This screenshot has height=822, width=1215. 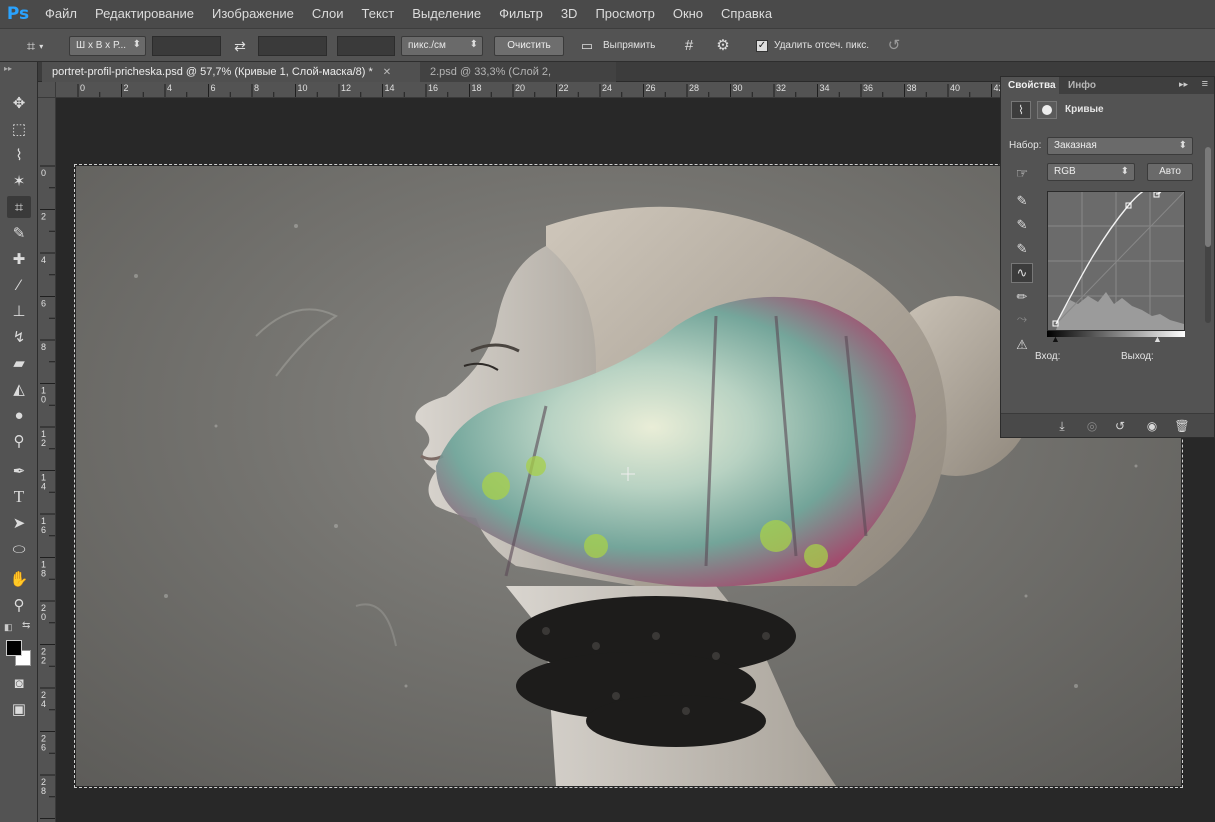 What do you see at coordinates (1022, 345) in the screenshot?
I see `clipping-warning-icon: ⚠` at bounding box center [1022, 345].